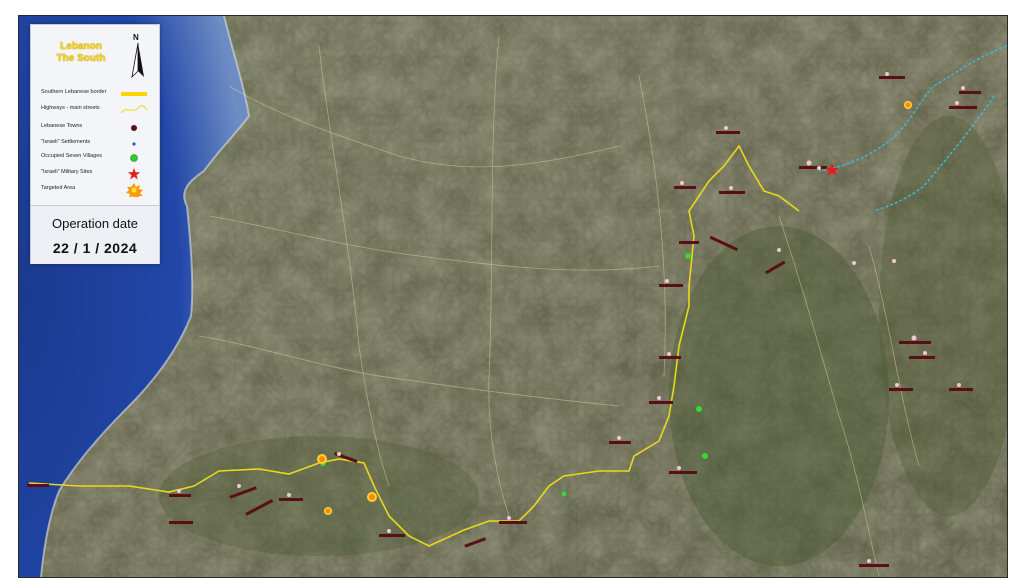 This screenshot has height=578, width=1024. What do you see at coordinates (72, 156) in the screenshot?
I see `legend-label-seven-villages: Occupied Seven Villages` at bounding box center [72, 156].